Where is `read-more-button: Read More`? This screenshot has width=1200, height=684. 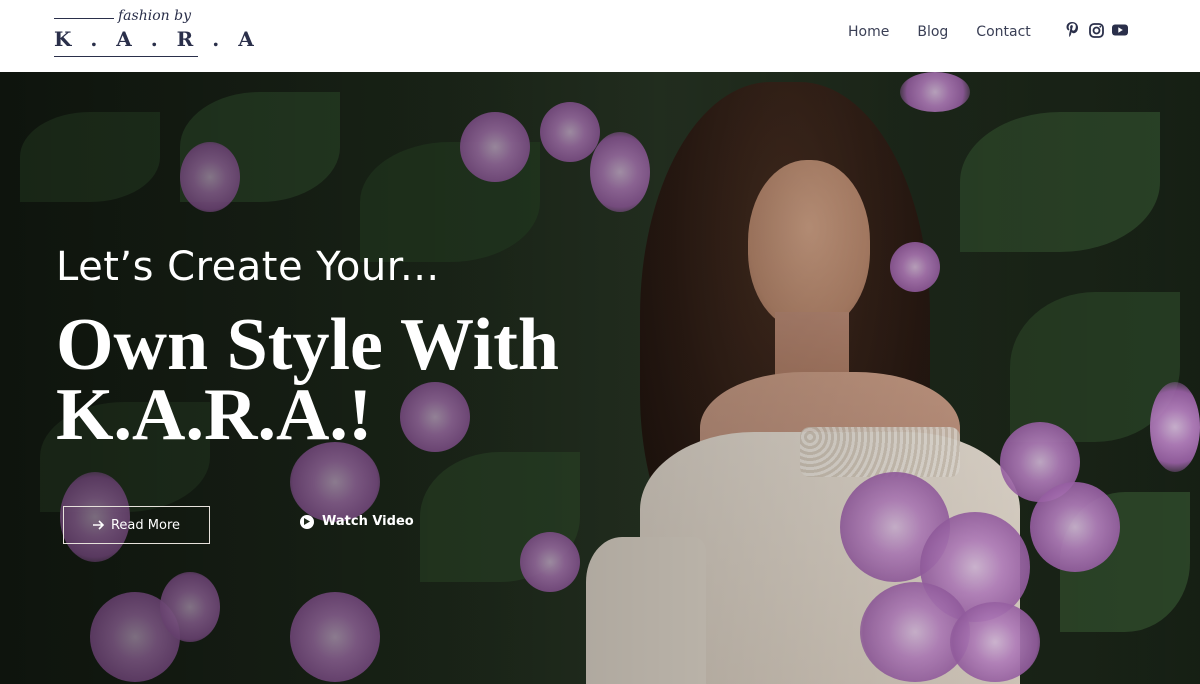
read-more-button: Read More is located at coordinates (136, 525).